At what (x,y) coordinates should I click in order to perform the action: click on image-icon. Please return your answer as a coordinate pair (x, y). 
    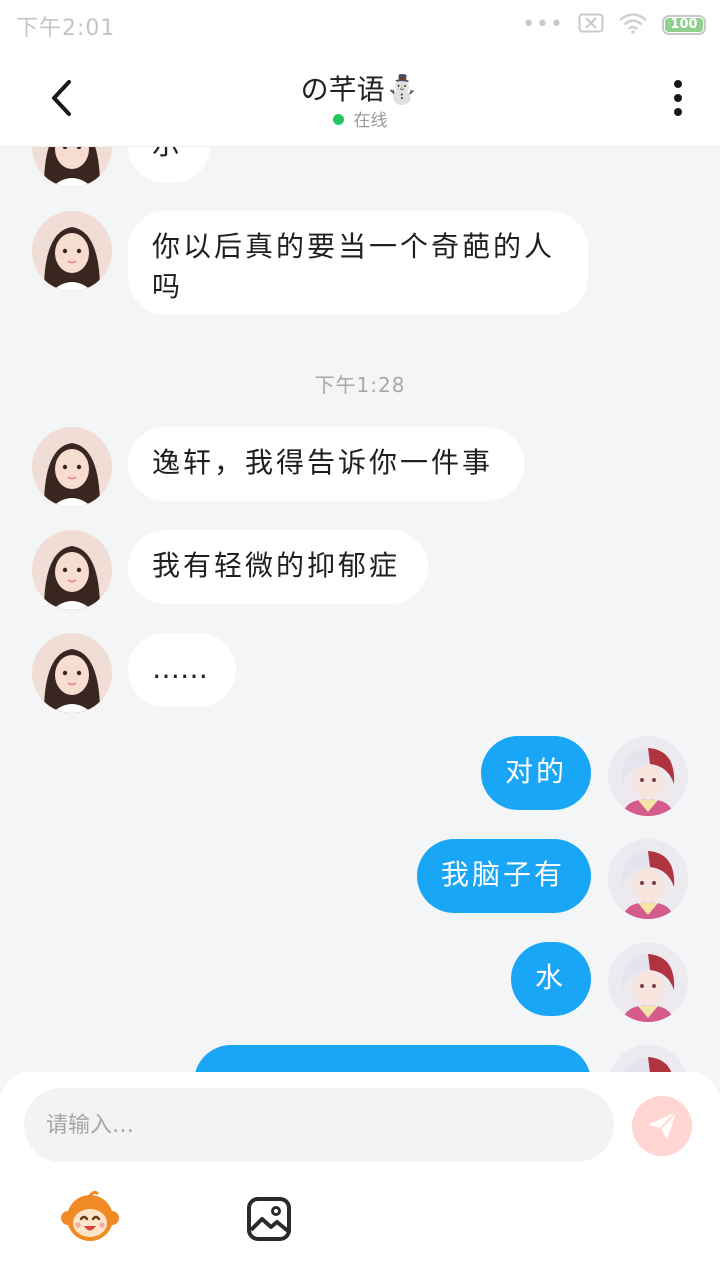
    Looking at the image, I should click on (269, 1219).